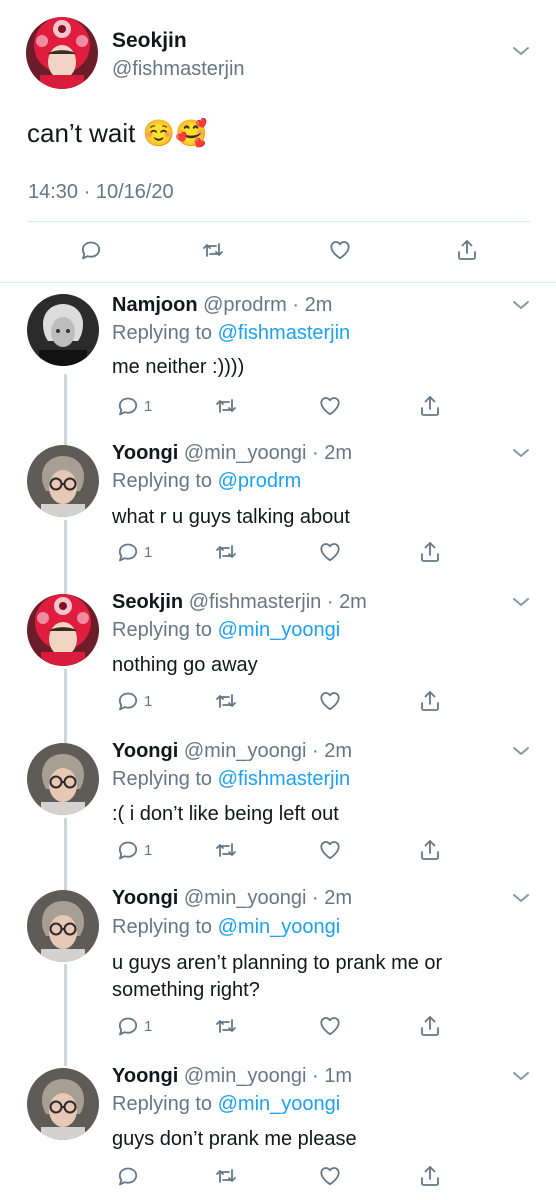 This screenshot has height=1200, width=556. What do you see at coordinates (62, 53) in the screenshot?
I see `main-tweet-avatar` at bounding box center [62, 53].